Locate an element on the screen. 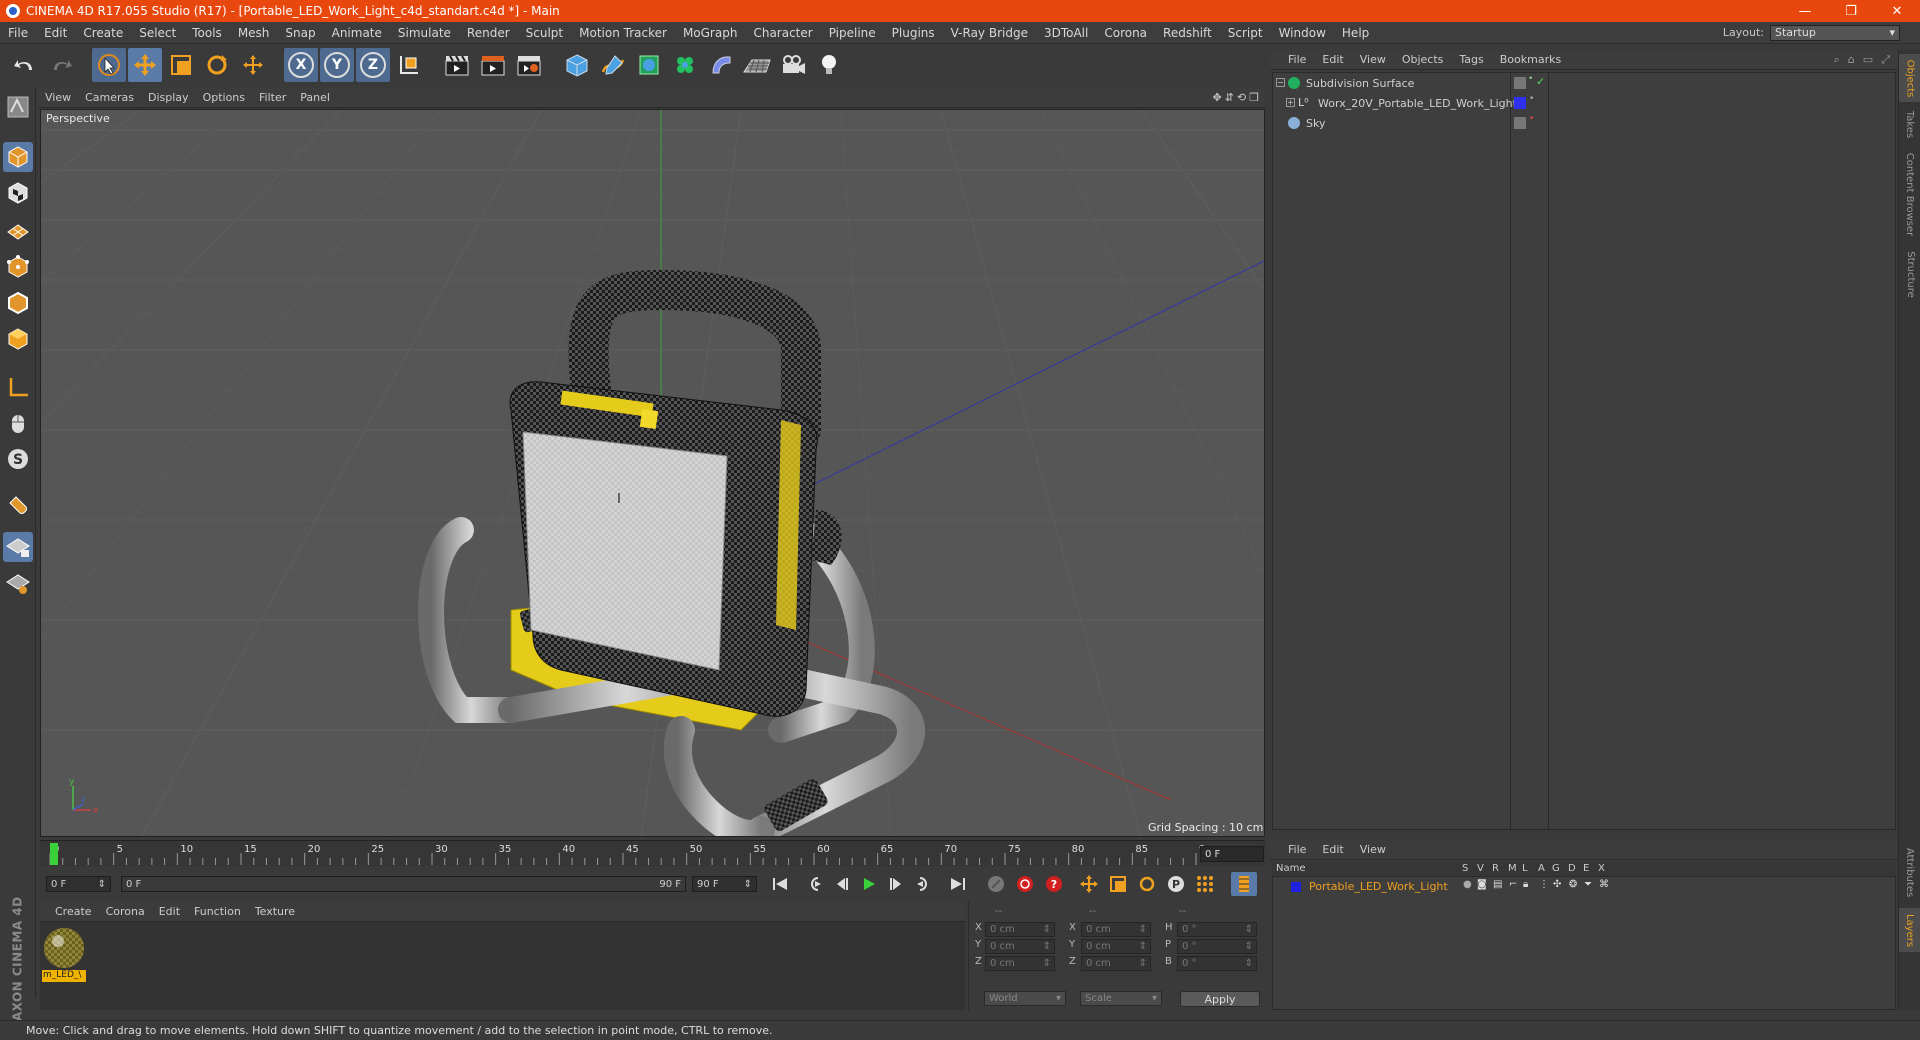  render-to-picture-viewer-button is located at coordinates (493, 65).